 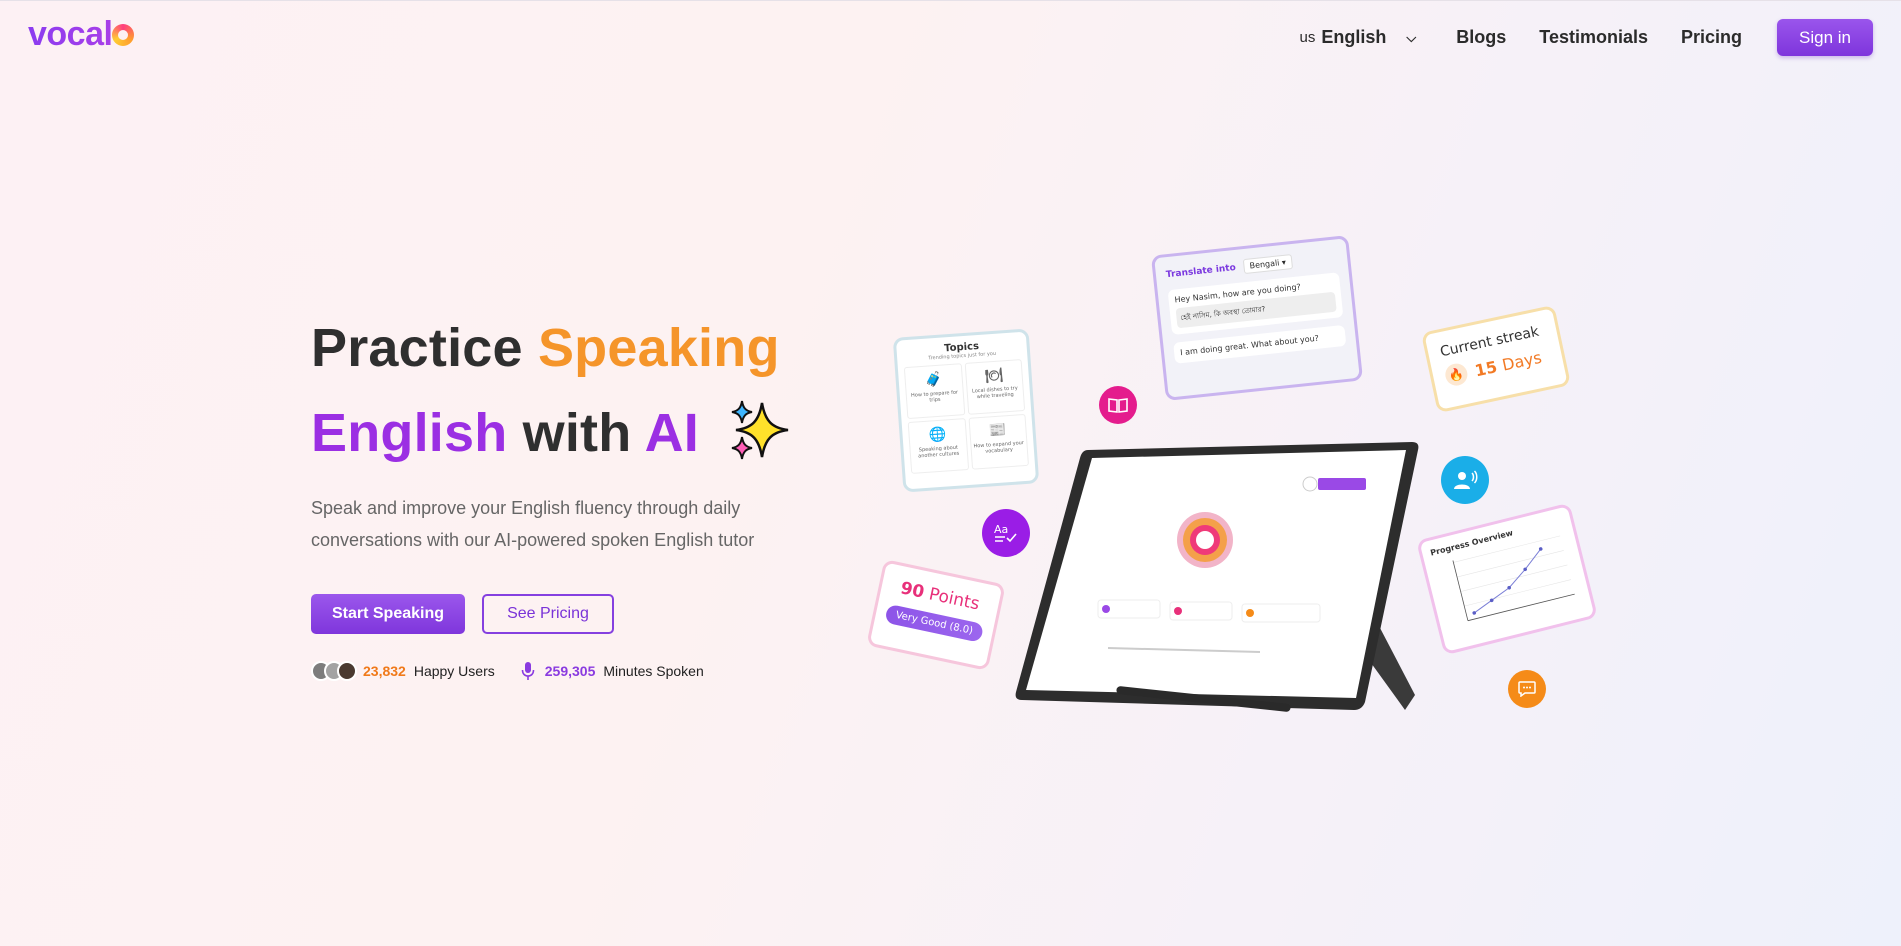 What do you see at coordinates (528, 671) in the screenshot?
I see `microphone-icon` at bounding box center [528, 671].